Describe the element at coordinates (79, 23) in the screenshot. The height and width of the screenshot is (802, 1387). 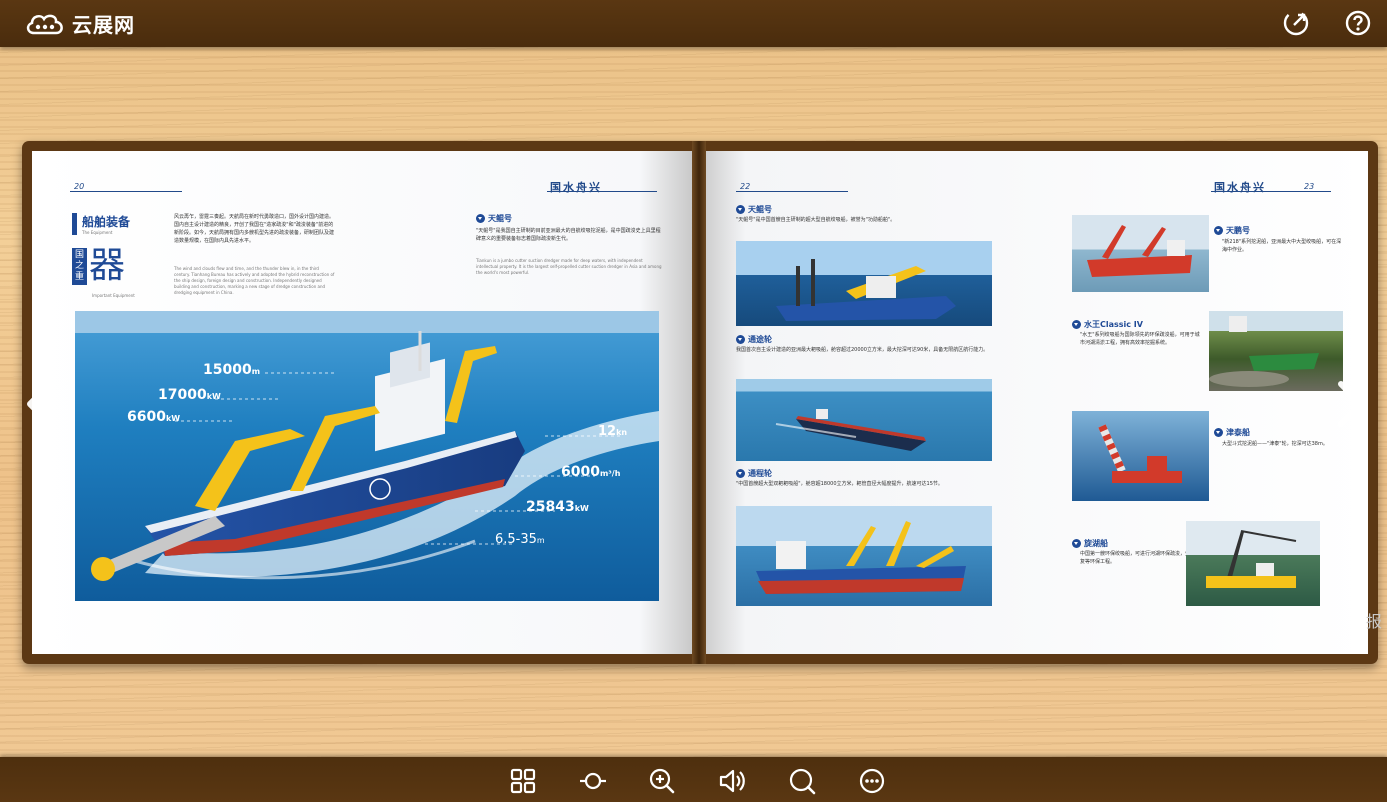
I see `brand-logo: 云展网` at that location.